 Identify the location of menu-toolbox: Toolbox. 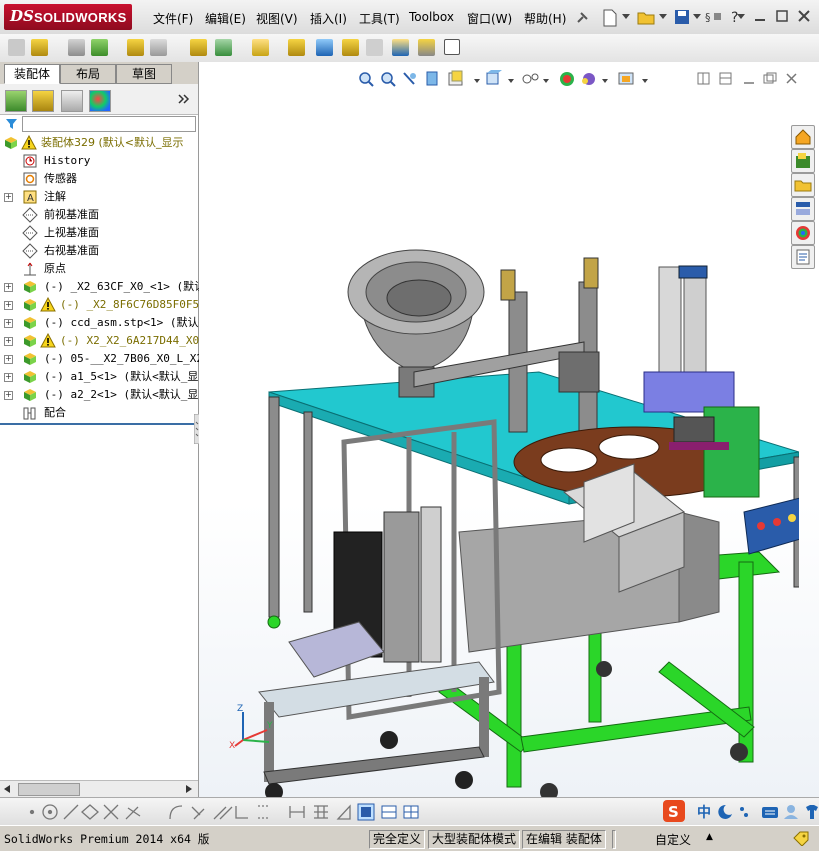
(431, 17).